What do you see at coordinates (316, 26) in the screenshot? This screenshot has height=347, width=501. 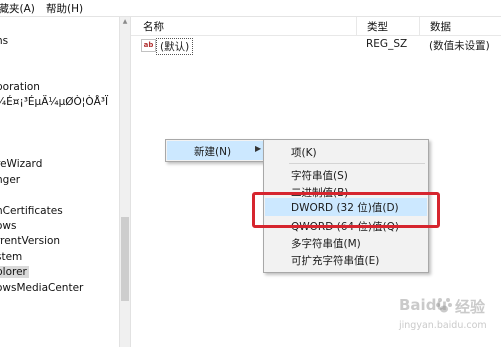 I see `list-header: 名称 类型 数据` at bounding box center [316, 26].